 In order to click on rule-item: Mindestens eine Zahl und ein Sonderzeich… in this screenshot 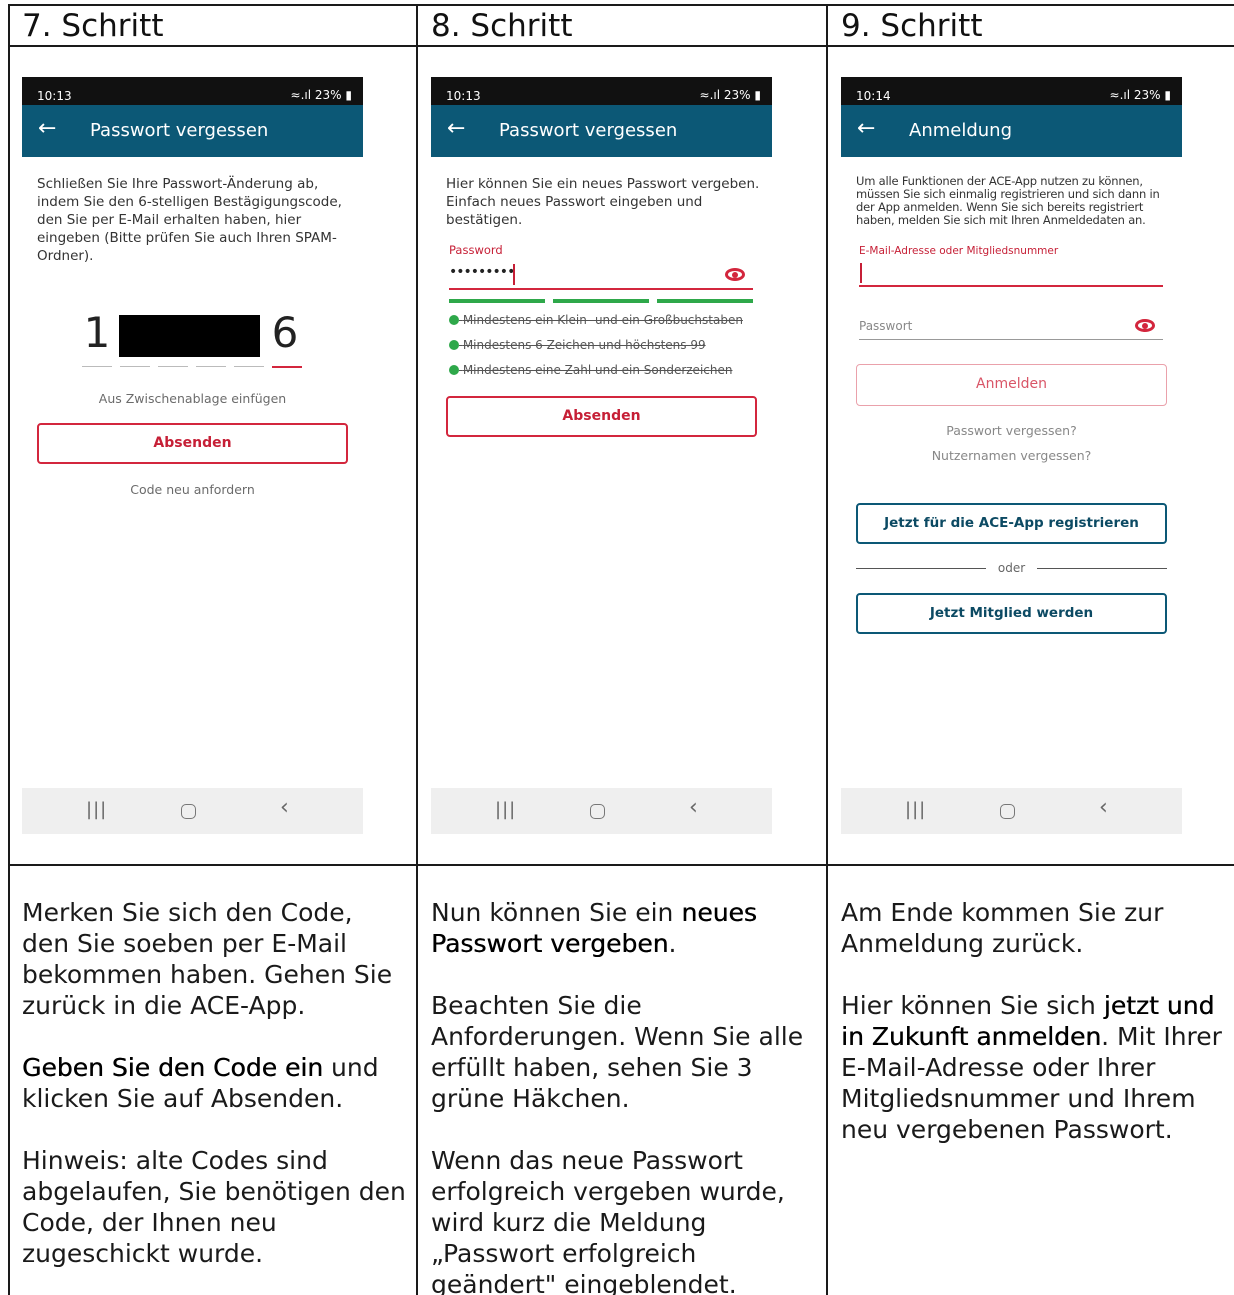, I will do `click(604, 375)`.